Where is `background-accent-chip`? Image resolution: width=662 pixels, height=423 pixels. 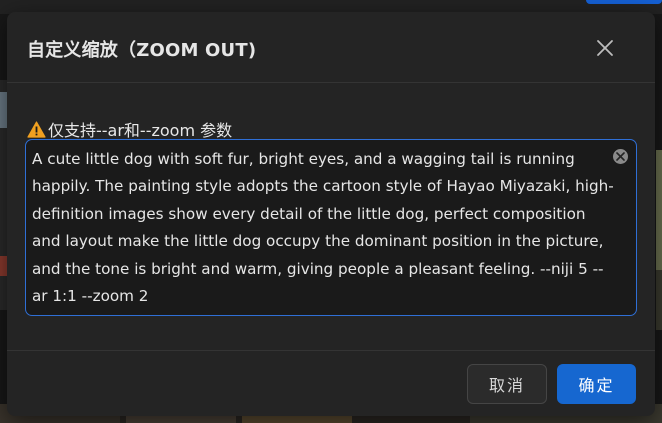 background-accent-chip is located at coordinates (624, 2).